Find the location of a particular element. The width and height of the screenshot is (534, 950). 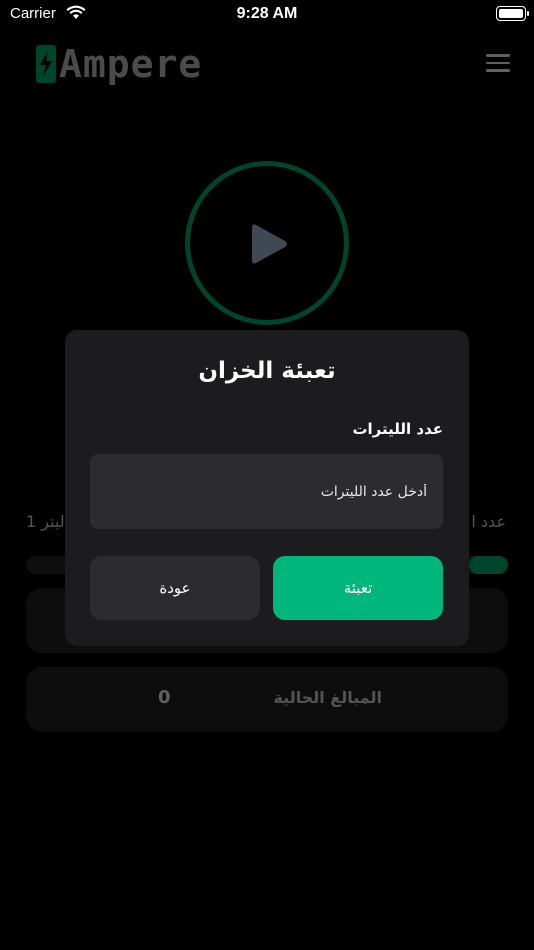

status-bar: Carrier 9:28 AM is located at coordinates (267, 15).